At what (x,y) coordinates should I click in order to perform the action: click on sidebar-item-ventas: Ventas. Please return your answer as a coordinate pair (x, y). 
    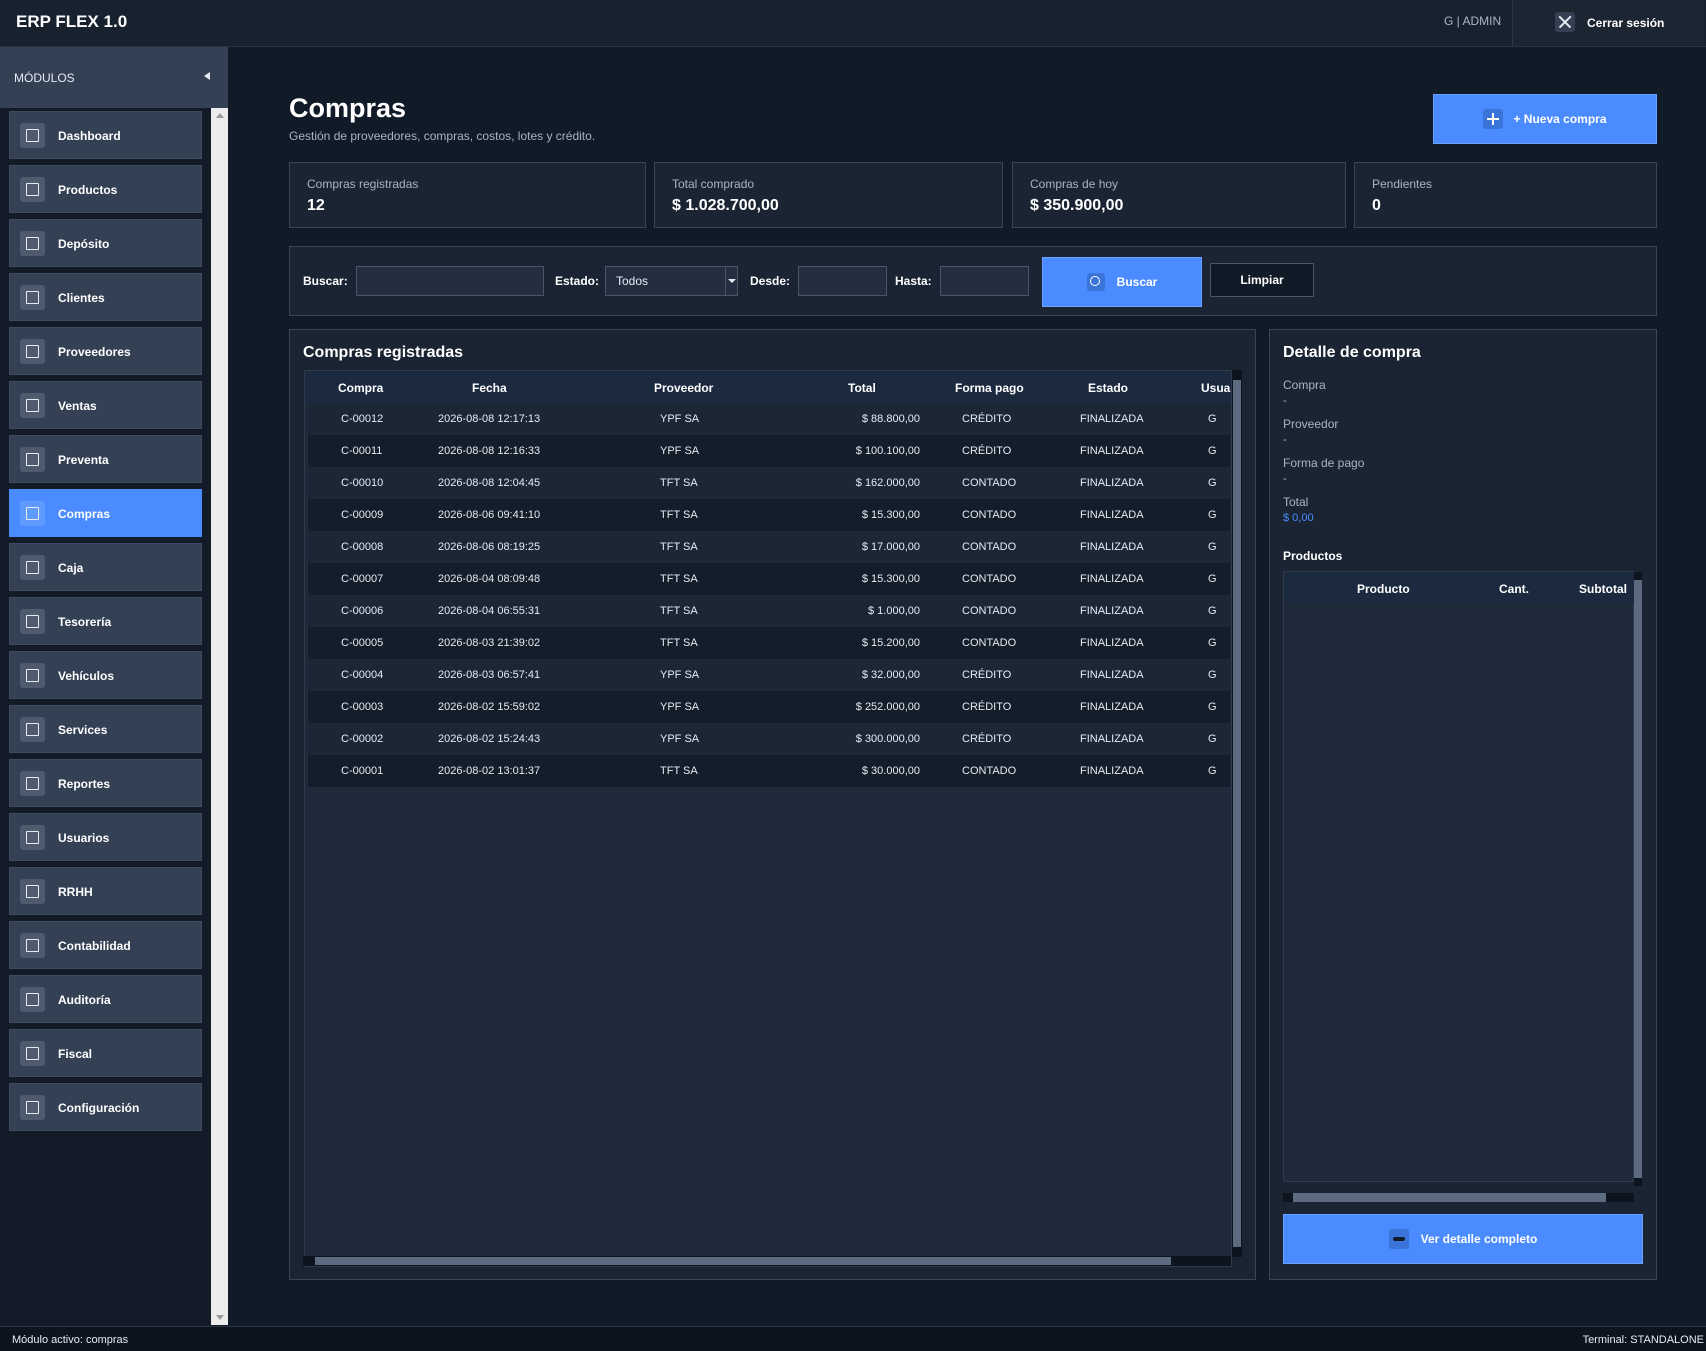
    Looking at the image, I should click on (105, 405).